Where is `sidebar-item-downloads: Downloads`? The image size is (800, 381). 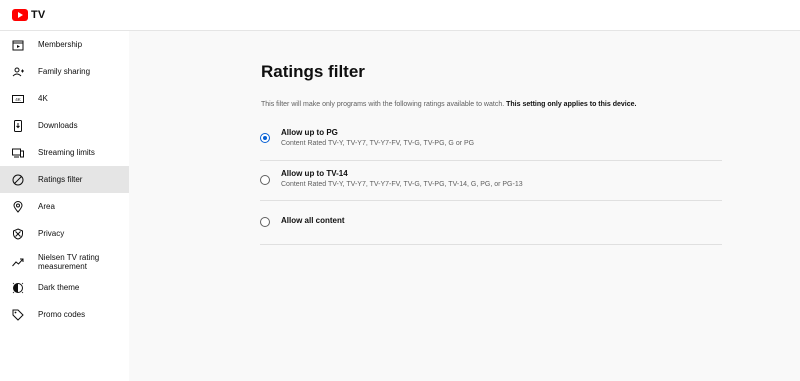
sidebar-item-downloads: Downloads is located at coordinates (64, 125).